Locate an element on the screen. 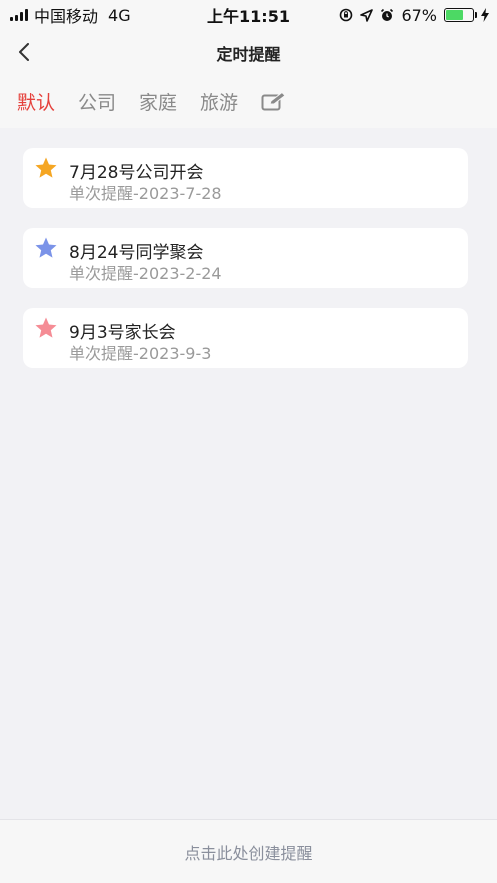 This screenshot has height=883, width=497. reminder-subtitle: 单次提醒-2023-9-3 is located at coordinates (140, 353).